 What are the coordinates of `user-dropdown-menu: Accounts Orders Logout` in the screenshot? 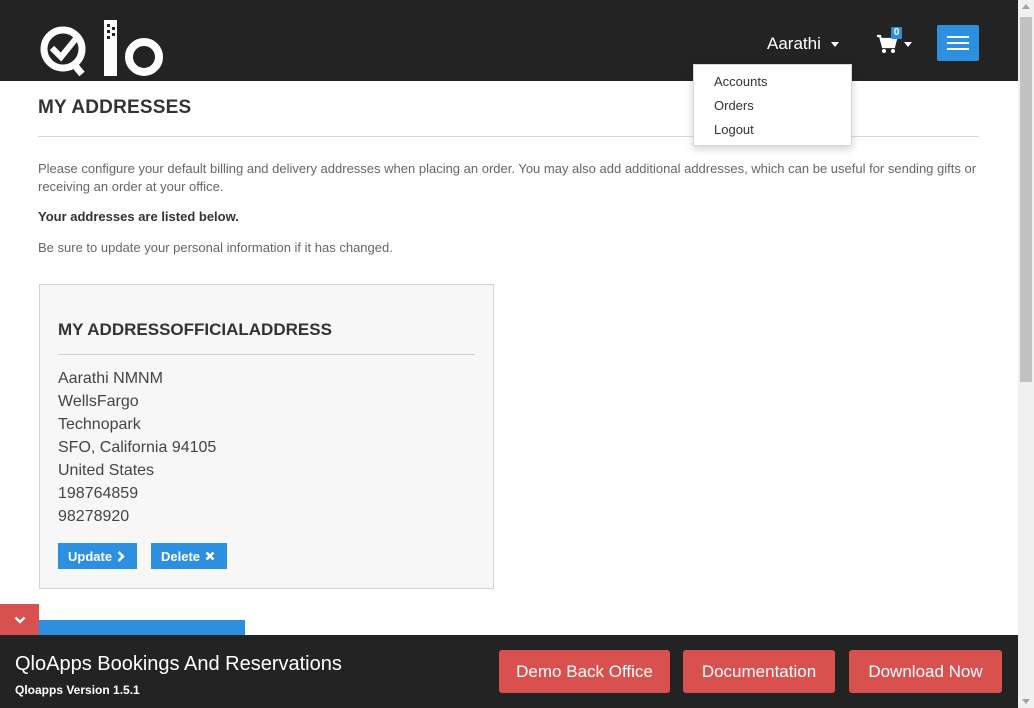 It's located at (772, 105).